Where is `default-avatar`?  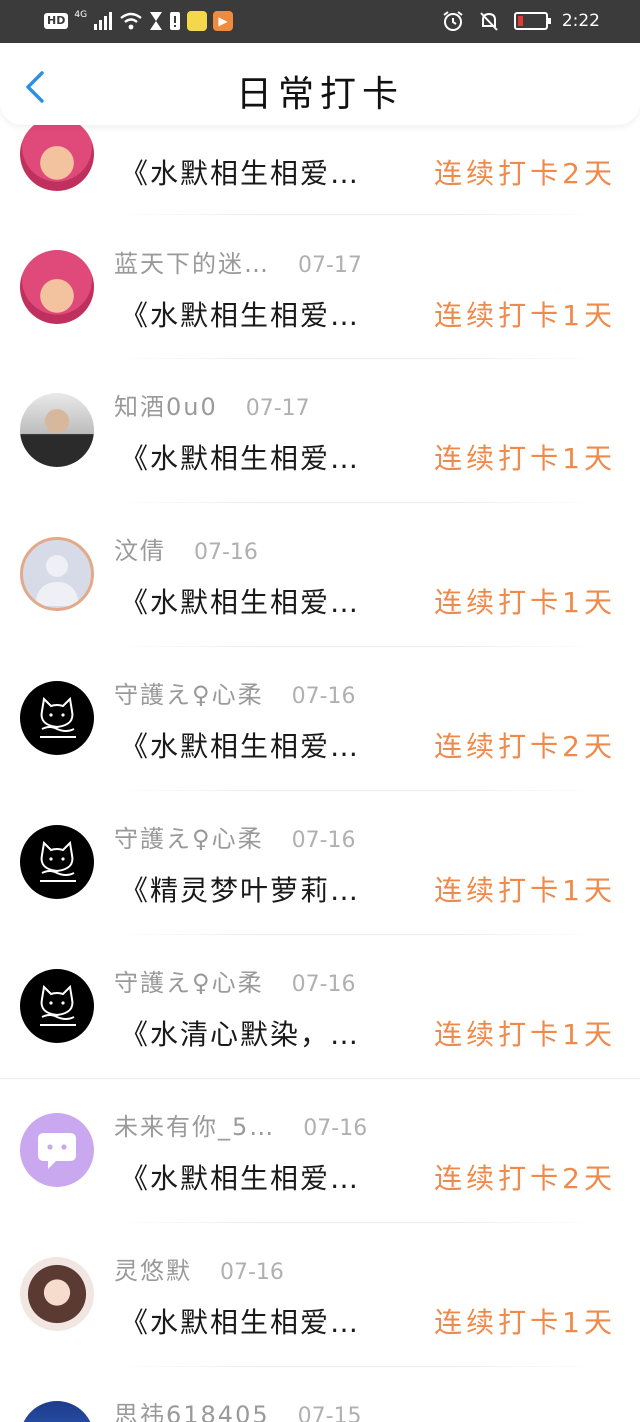
default-avatar is located at coordinates (57, 574).